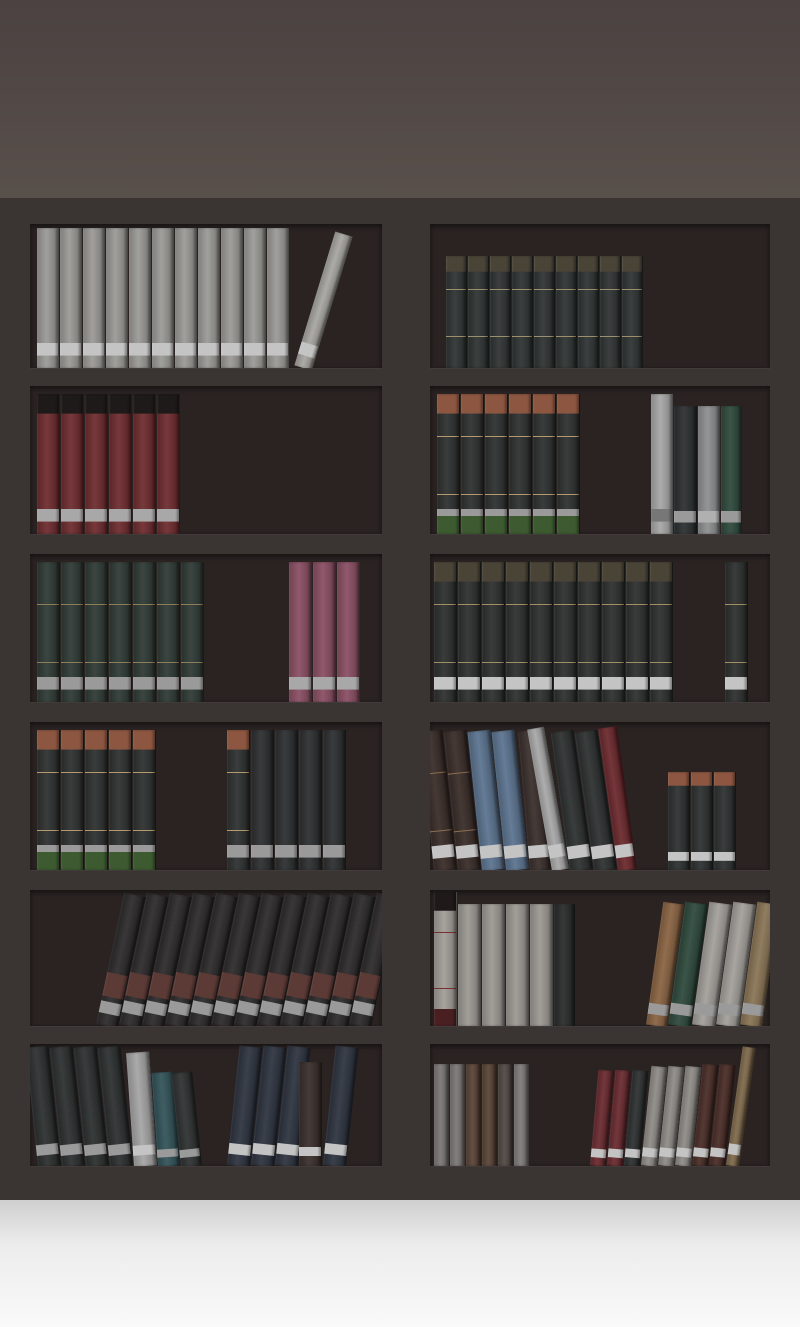 The width and height of the screenshot is (800, 1327). I want to click on wall, so click(400, 99).